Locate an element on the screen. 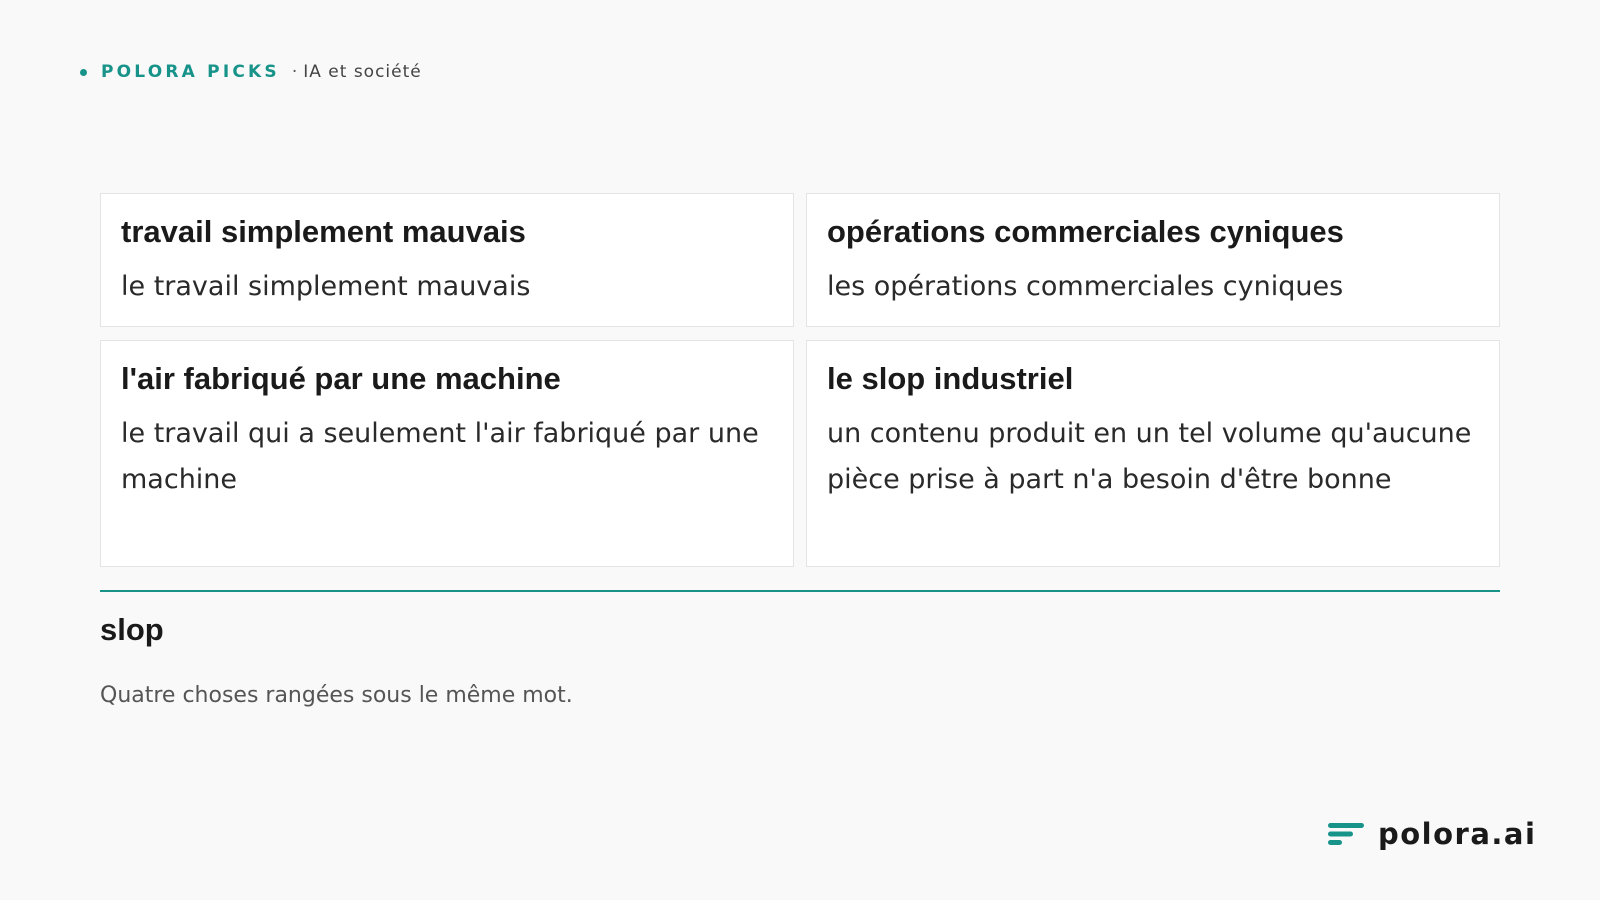 The width and height of the screenshot is (1600, 900). header: POLORA PICKS · IA et société is located at coordinates (251, 72).